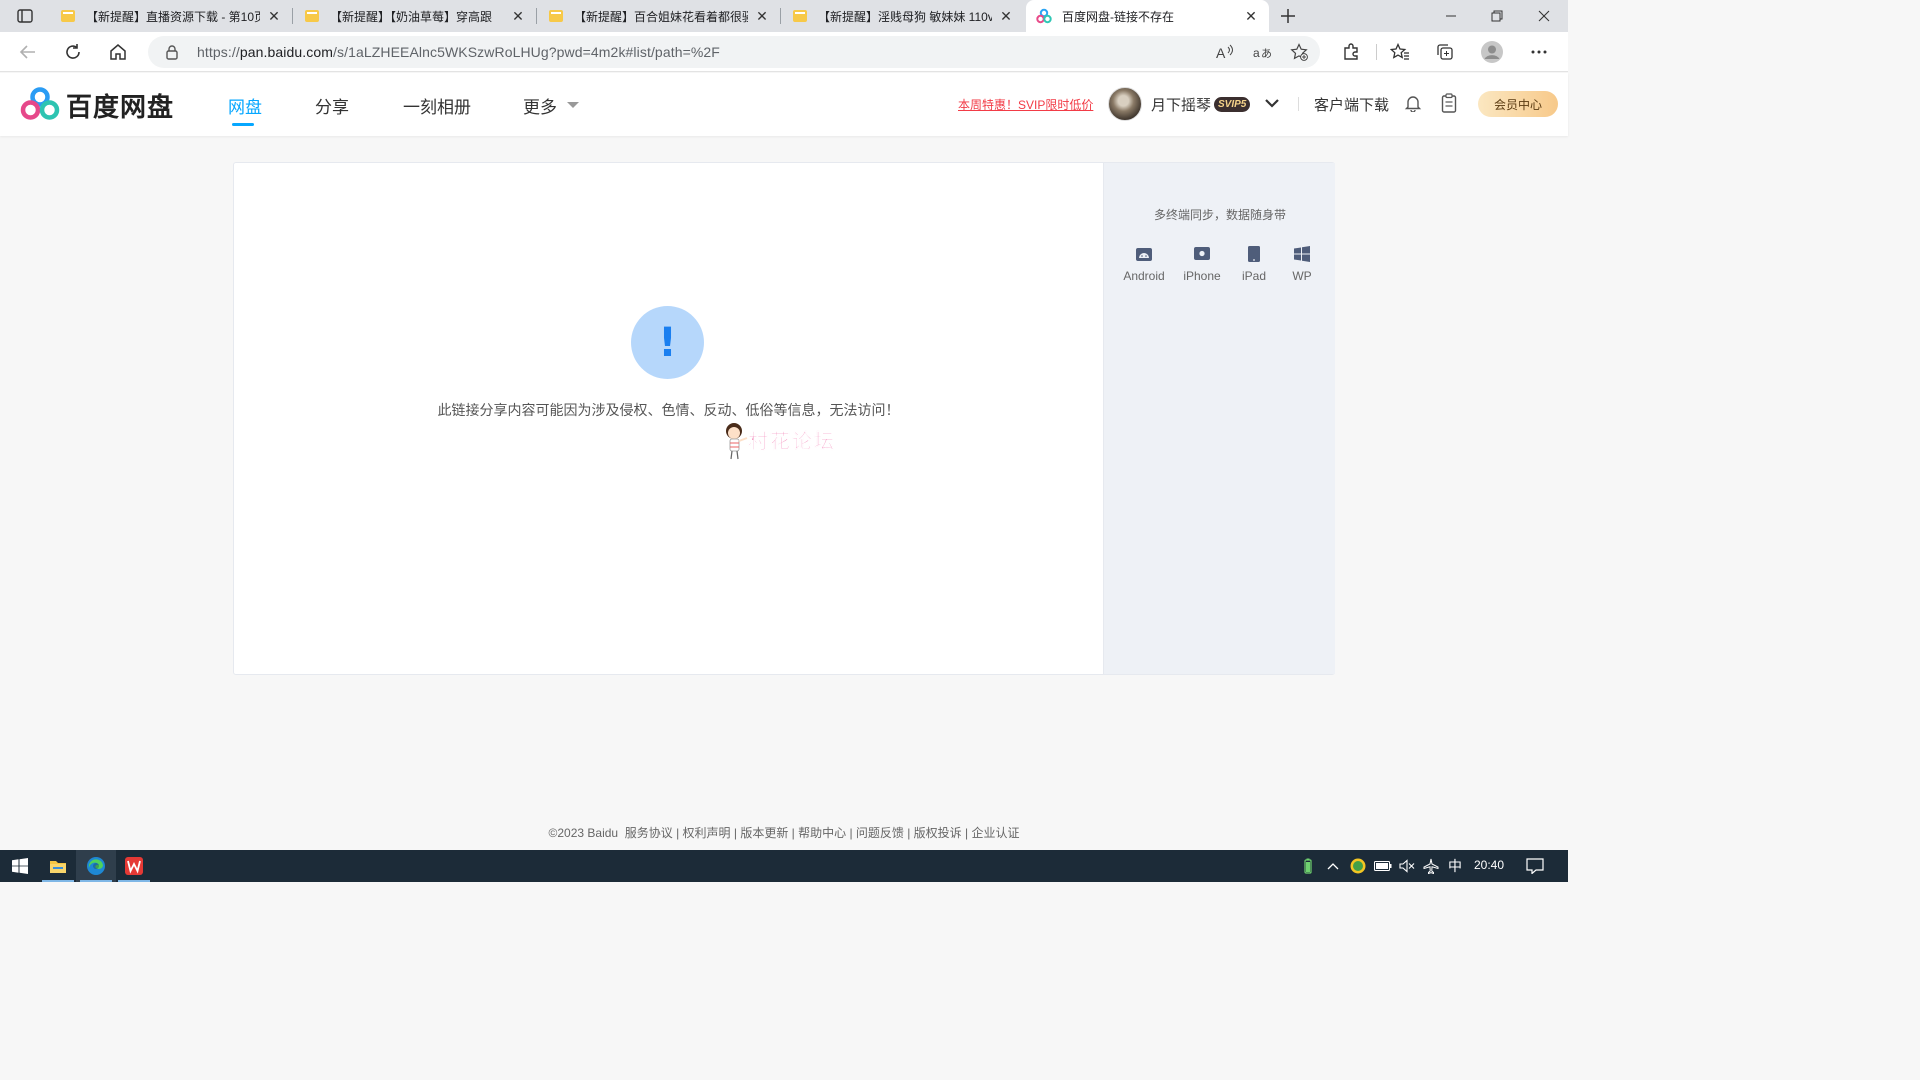  I want to click on warning-icon: !, so click(667, 342).